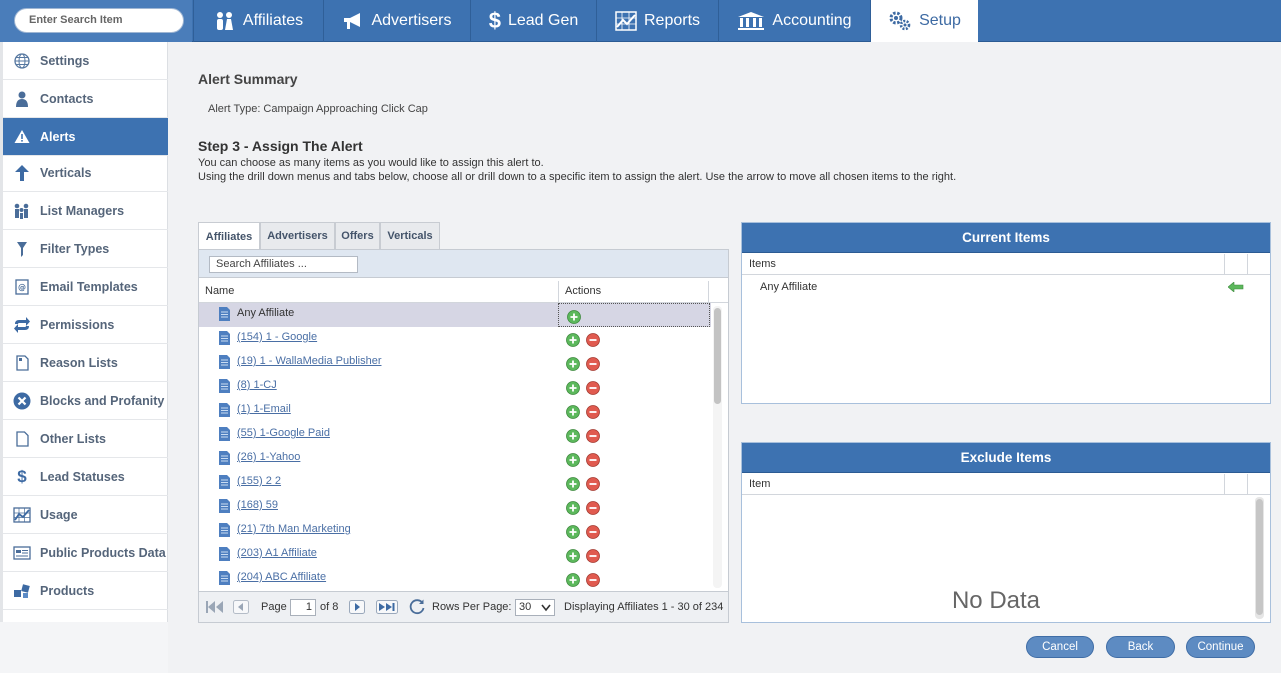 This screenshot has height=673, width=1281. What do you see at coordinates (1235, 288) in the screenshot?
I see `arrow-left-icon` at bounding box center [1235, 288].